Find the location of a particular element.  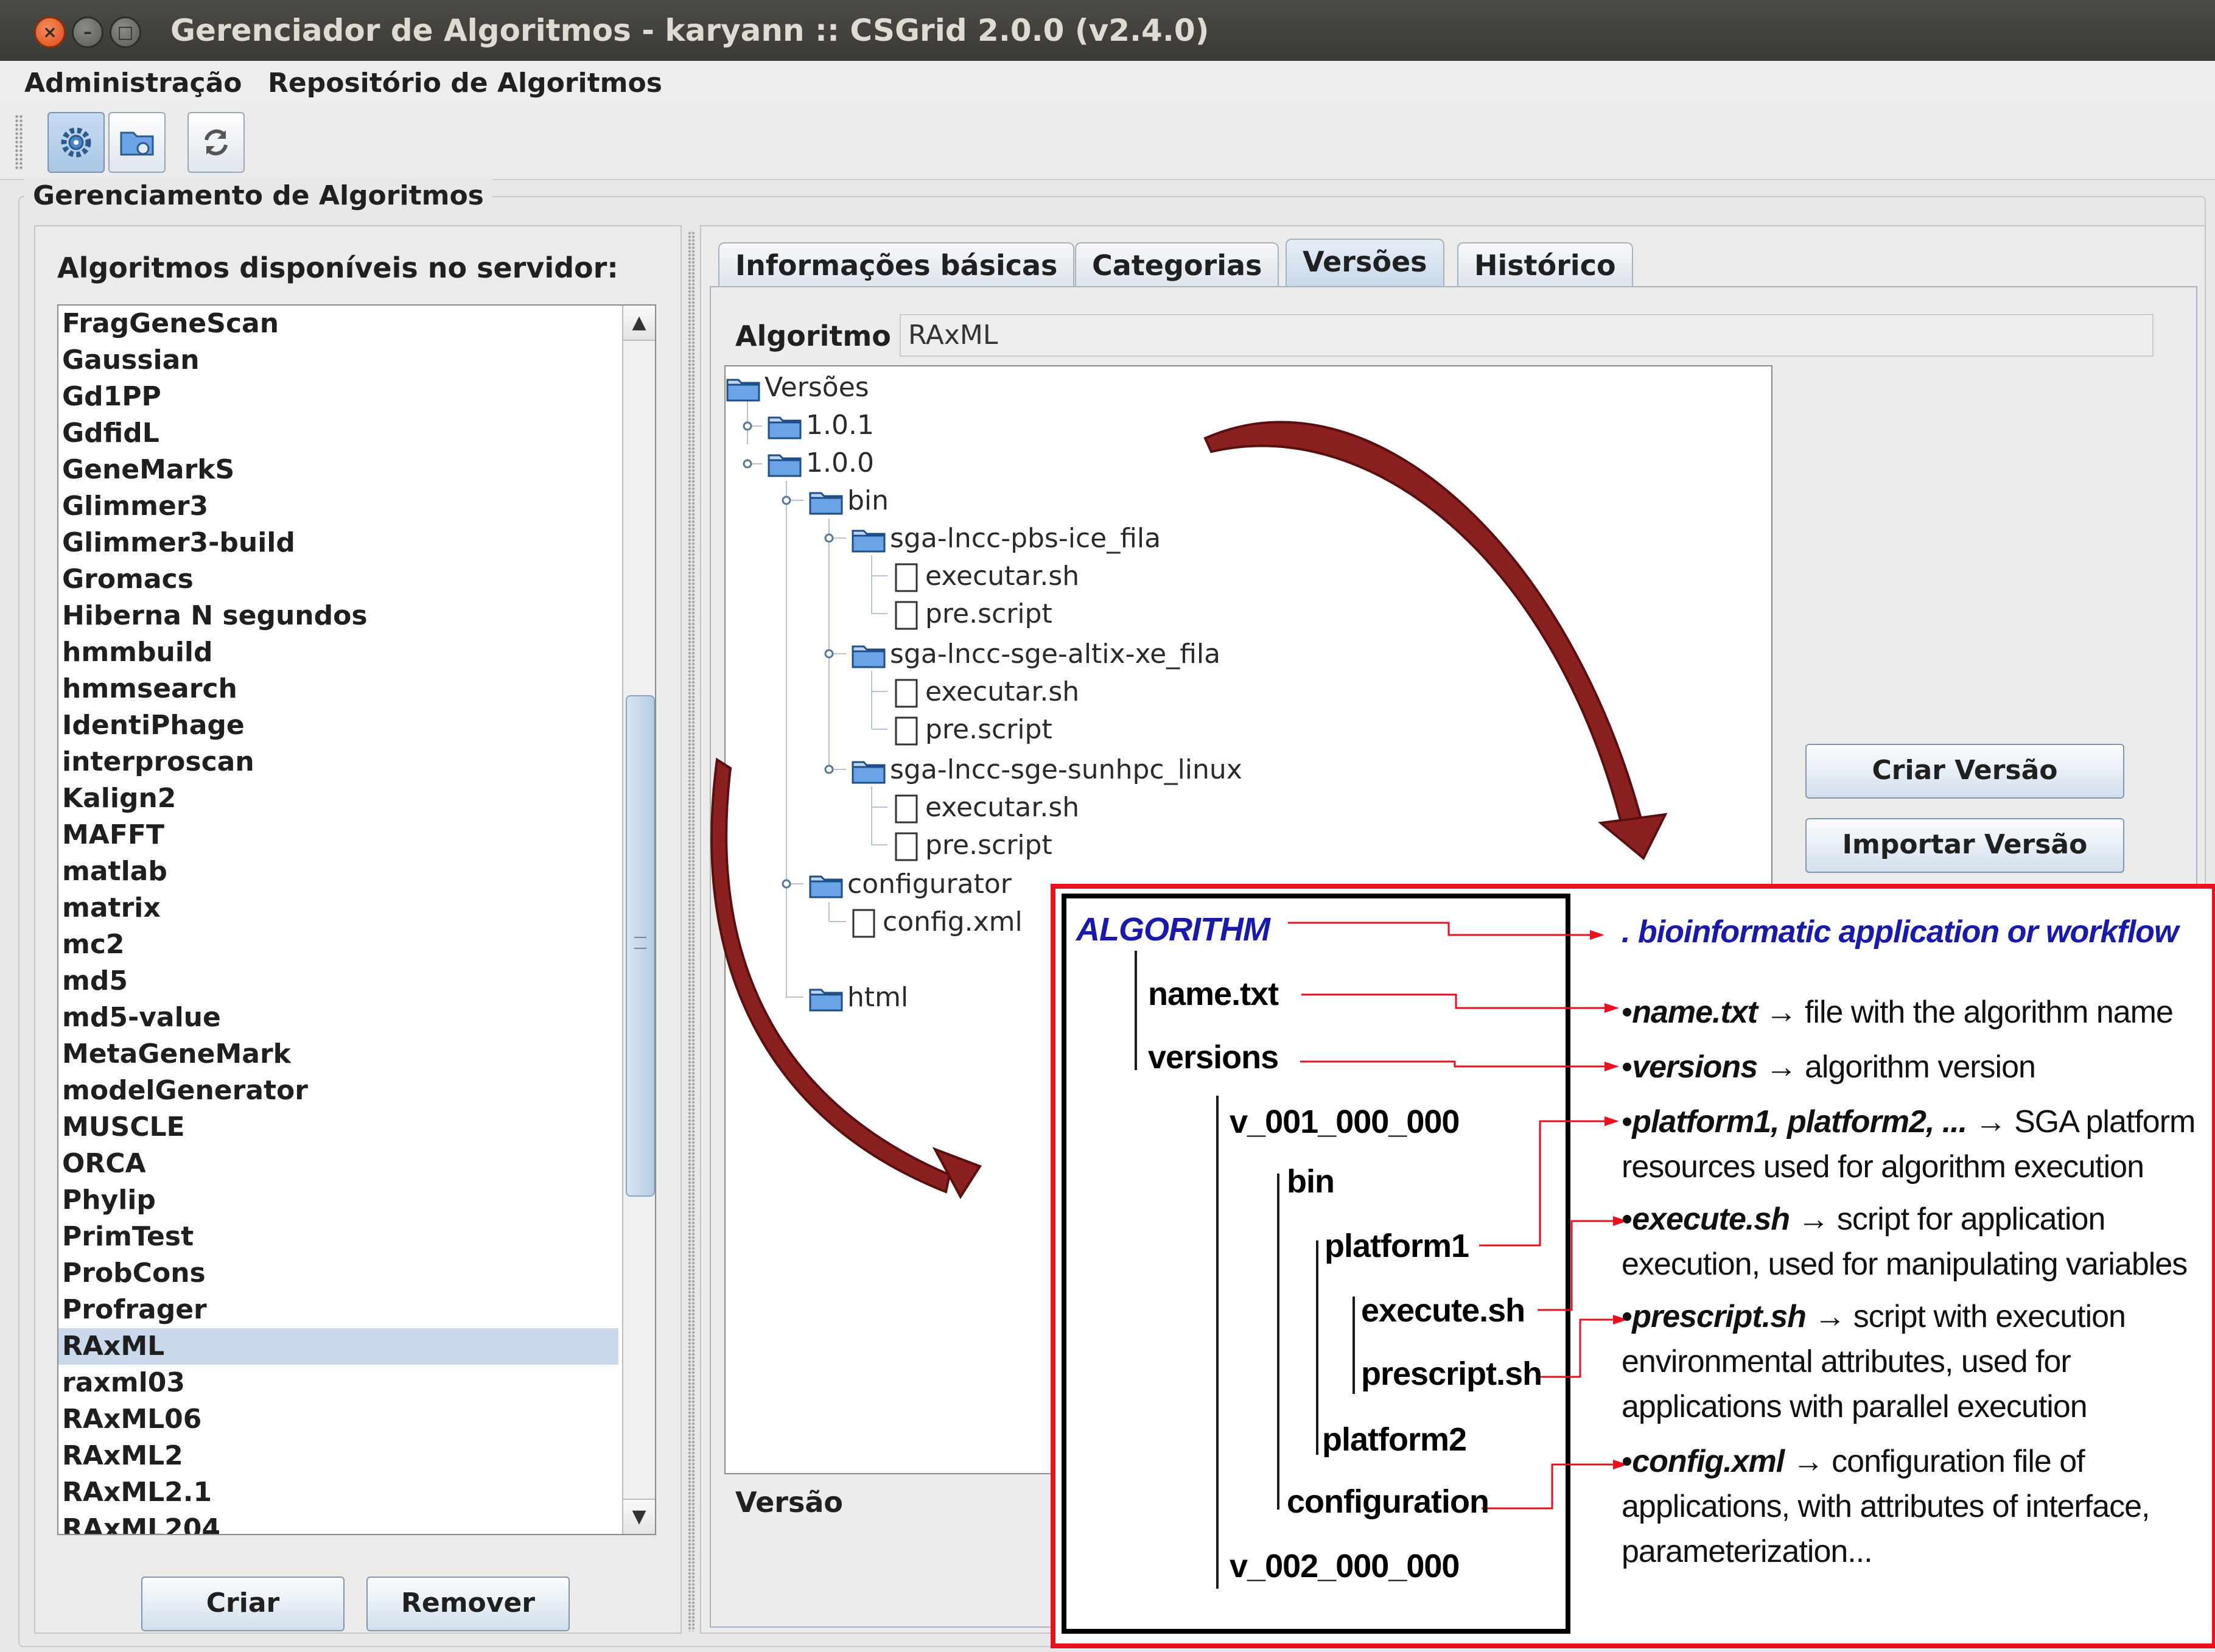

desc-algorithm: . bioinformatic application or workflow is located at coordinates (1900, 932).